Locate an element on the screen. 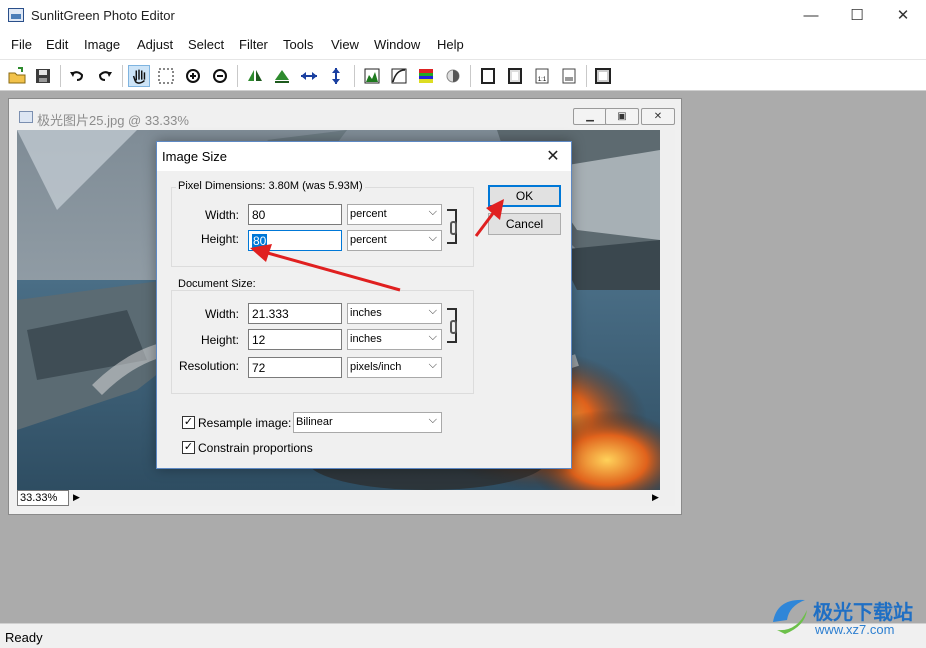  arrow-to-height-field is located at coordinates (325, 268).